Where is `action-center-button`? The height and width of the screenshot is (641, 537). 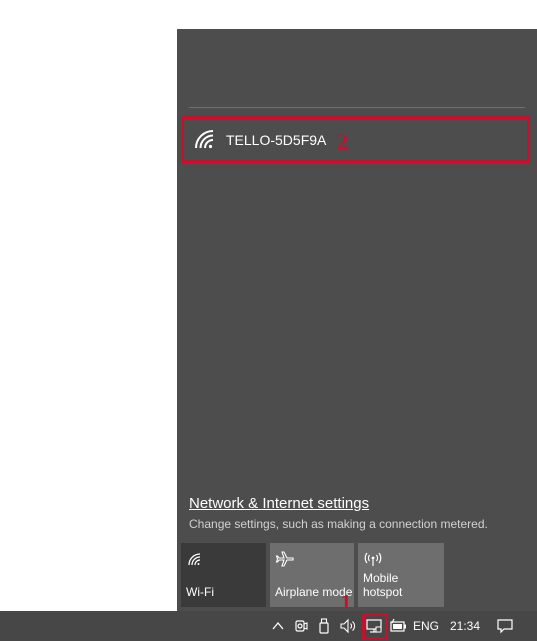 action-center-button is located at coordinates (505, 626).